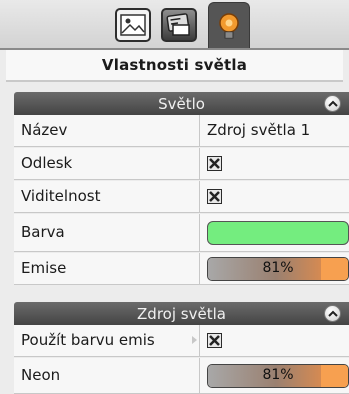 Image resolution: width=349 pixels, height=394 pixels. I want to click on specular-checkbox, so click(214, 163).